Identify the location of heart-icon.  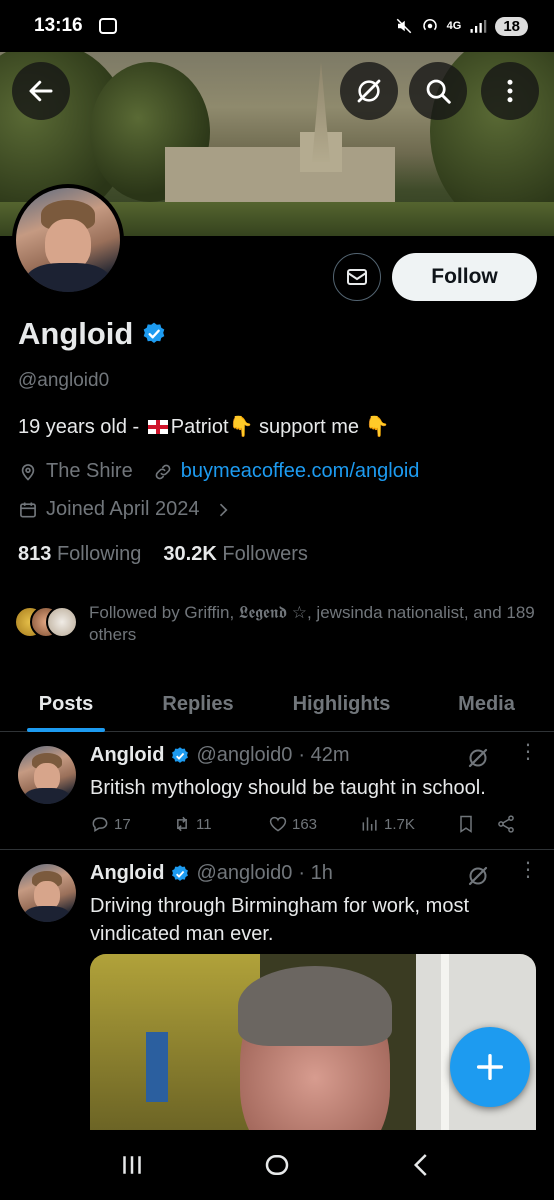
(278, 824).